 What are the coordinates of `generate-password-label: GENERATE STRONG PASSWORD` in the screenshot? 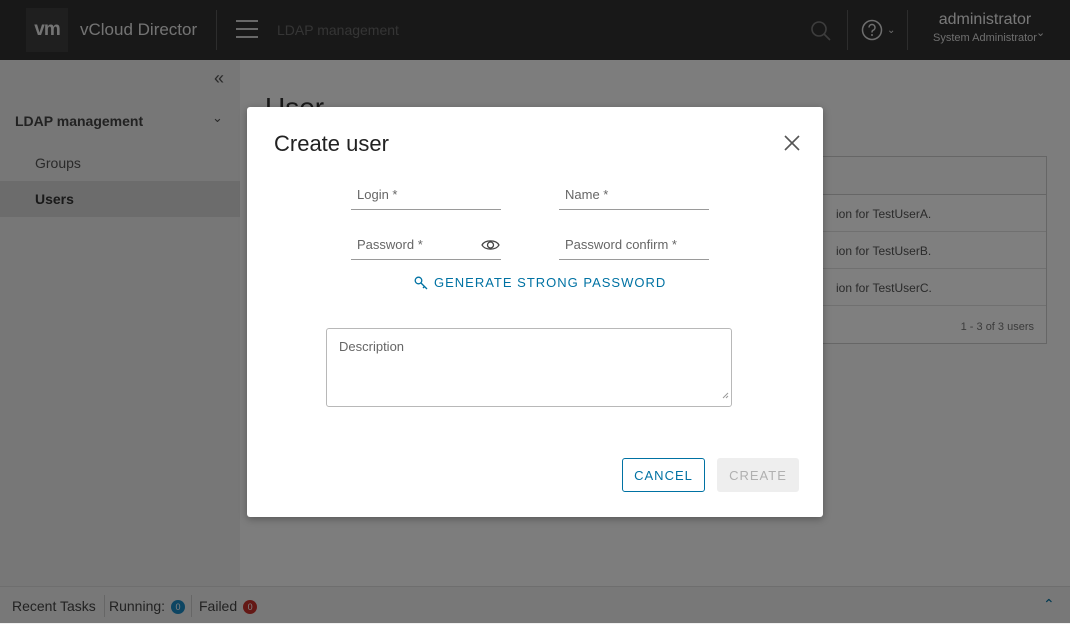 It's located at (550, 282).